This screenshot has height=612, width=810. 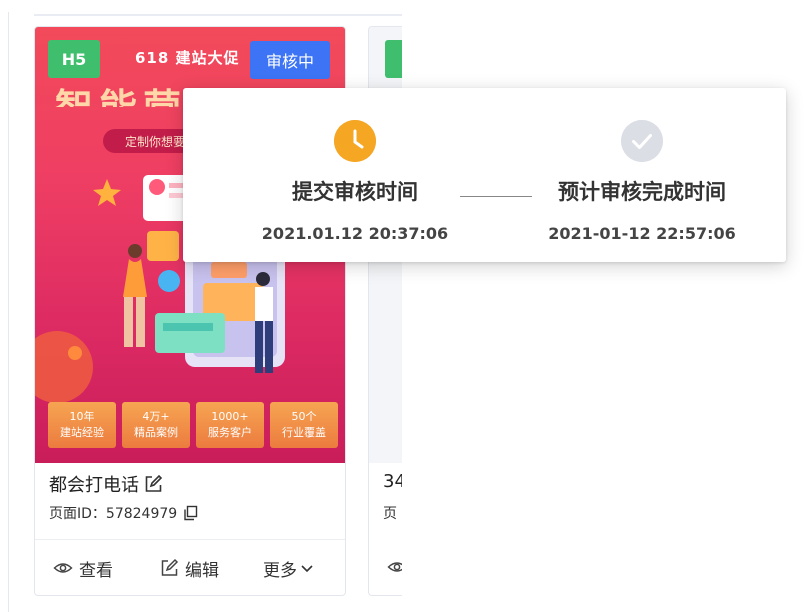 I want to click on stats-row: 10年 建站经验 4万+ 精品案例 1000+ 服务客户 50个 行业覆盖, so click(x=193, y=425).